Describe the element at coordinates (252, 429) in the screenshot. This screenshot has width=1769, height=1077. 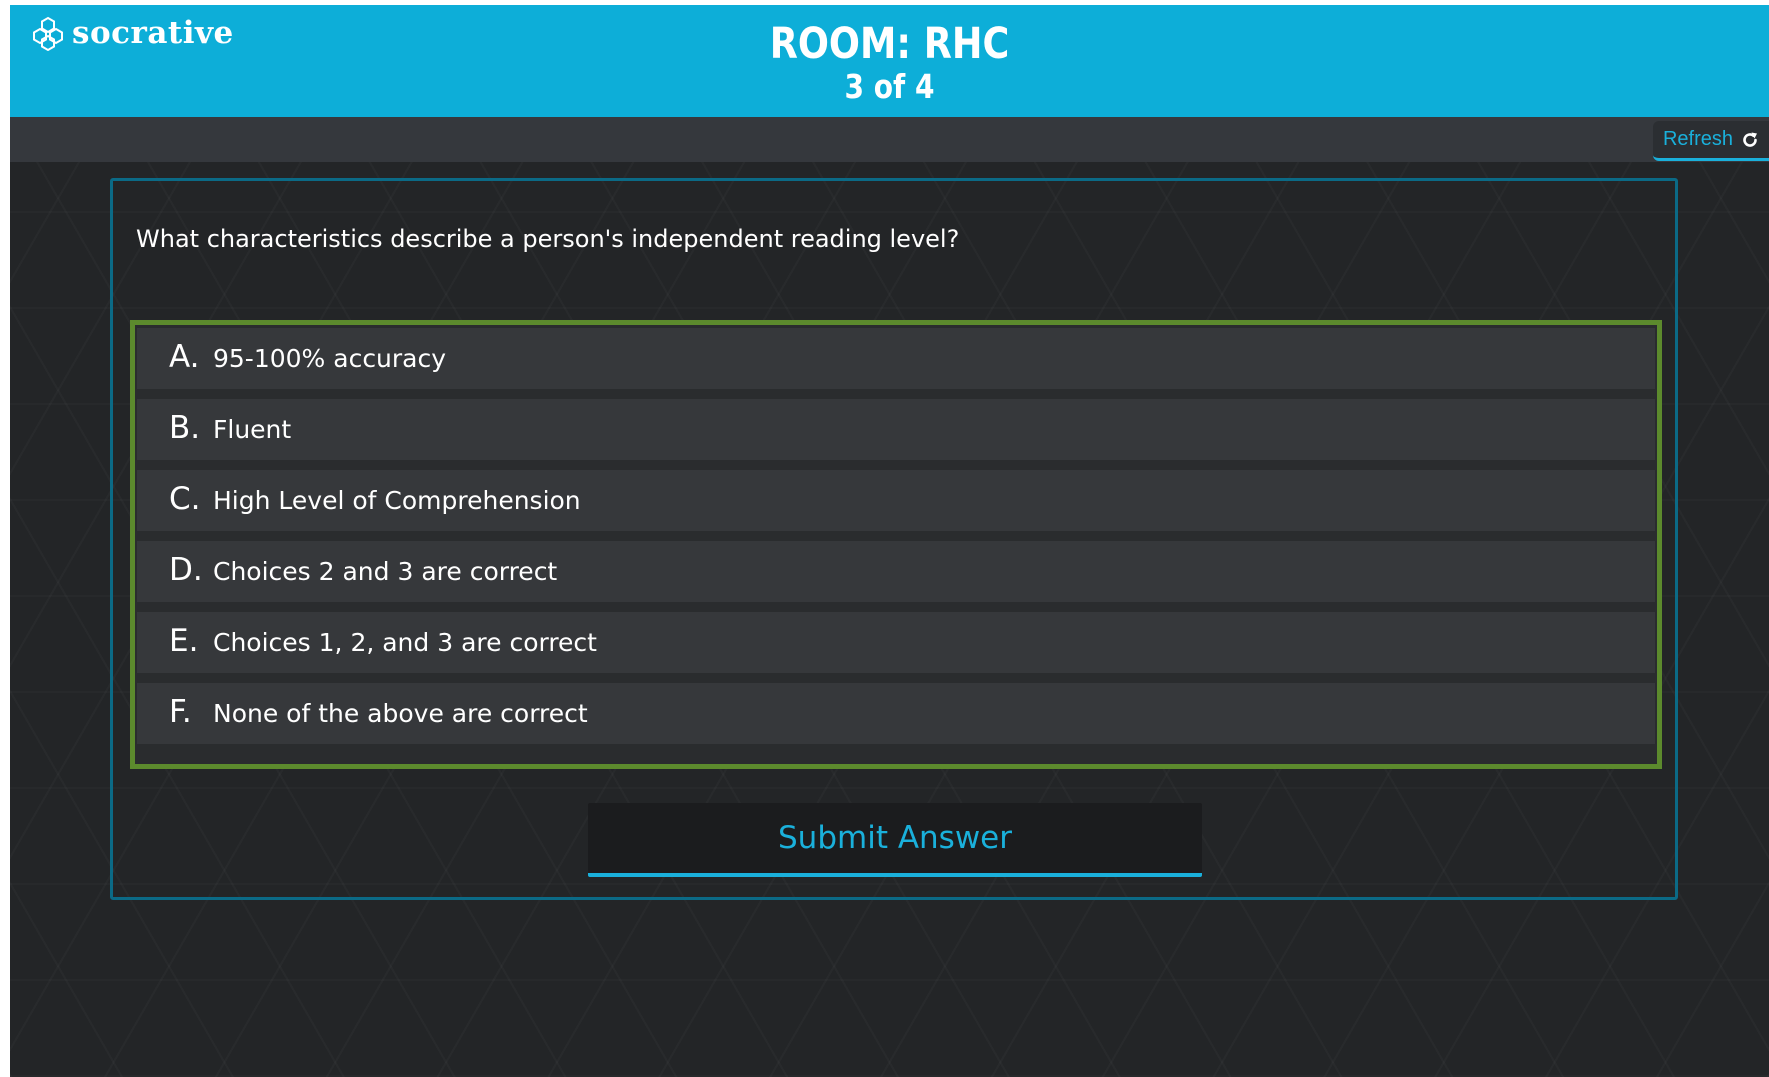
I see `choice-text: Fluent` at that location.